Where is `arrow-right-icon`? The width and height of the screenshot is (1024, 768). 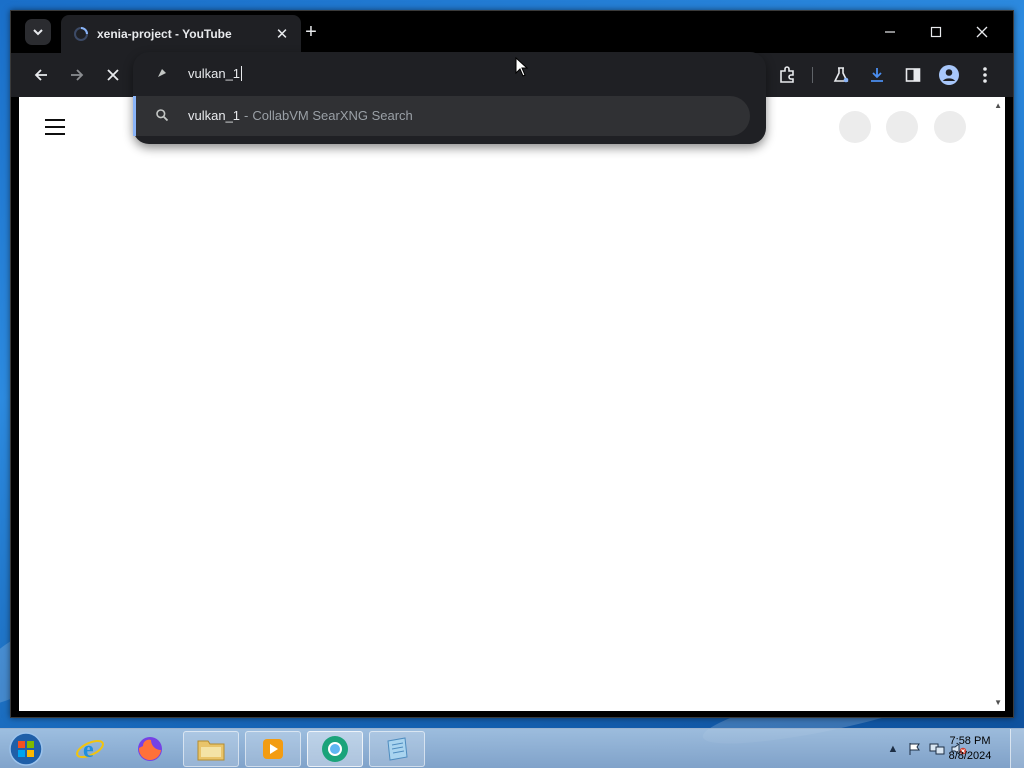 arrow-right-icon is located at coordinates (77, 75).